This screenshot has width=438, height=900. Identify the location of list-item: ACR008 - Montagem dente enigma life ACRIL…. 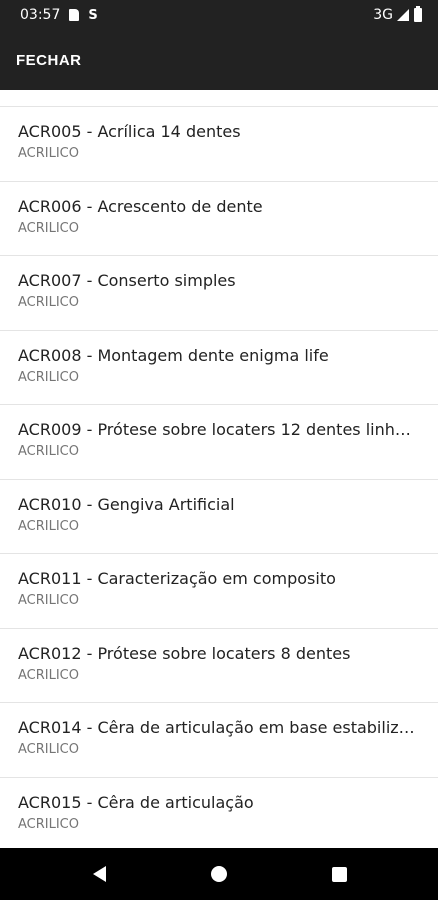
(219, 367).